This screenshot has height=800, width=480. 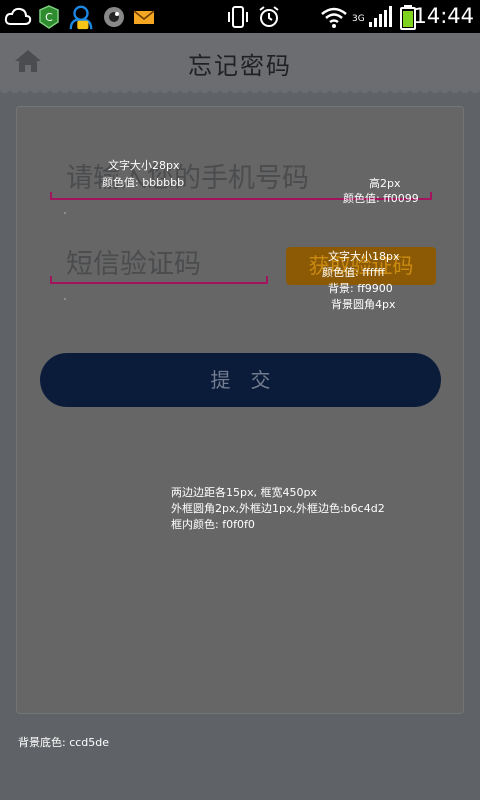 I want to click on mail-icon, so click(x=144, y=17).